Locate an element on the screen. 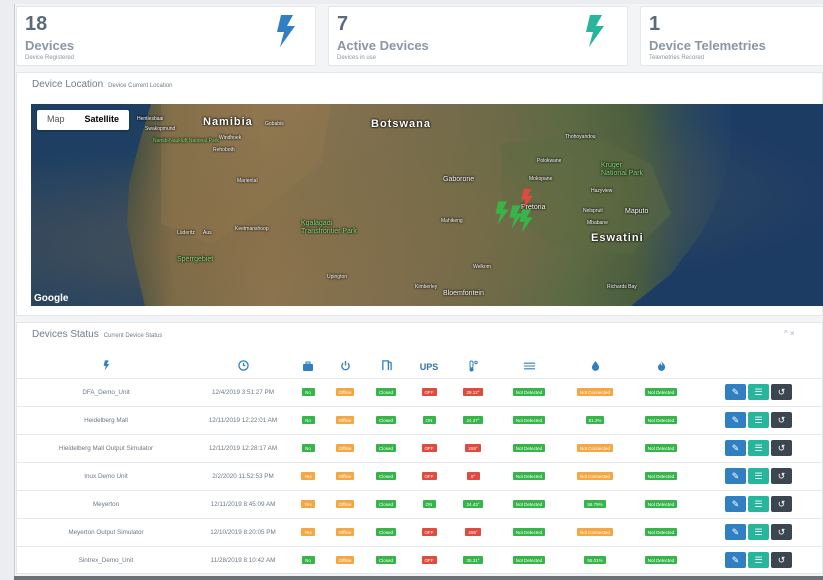 Image resolution: width=823 pixels, height=580 pixels. card-device-telemetries: 1 Device Telemetries Telemetries Recored is located at coordinates (731, 36).